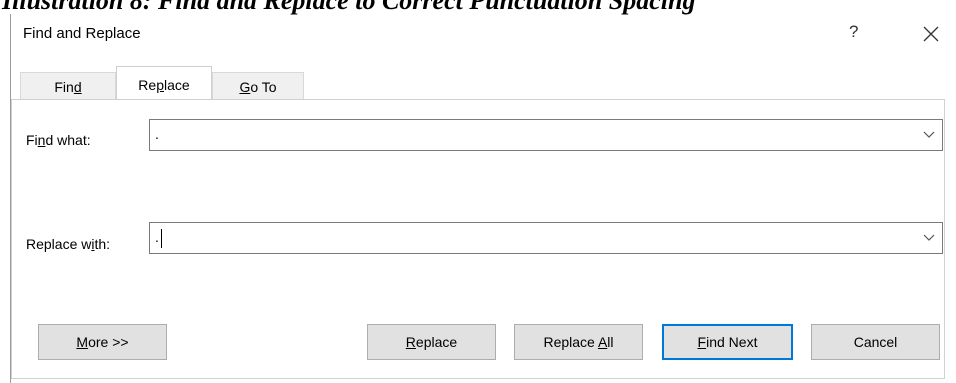 The width and height of the screenshot is (956, 383). I want to click on replace-all-button: Replace All, so click(578, 342).